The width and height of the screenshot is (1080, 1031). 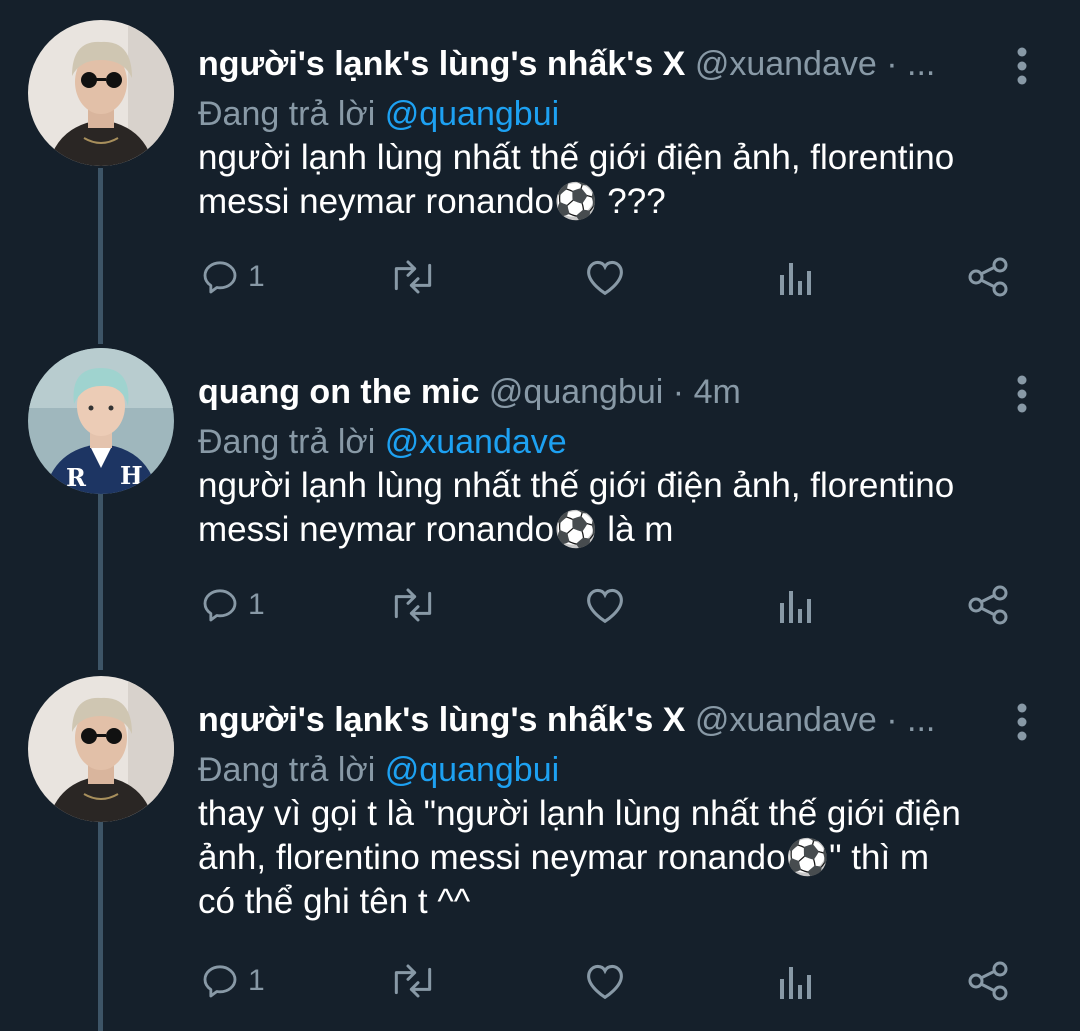 I want to click on display-name: quang on the mic, so click(x=338, y=392).